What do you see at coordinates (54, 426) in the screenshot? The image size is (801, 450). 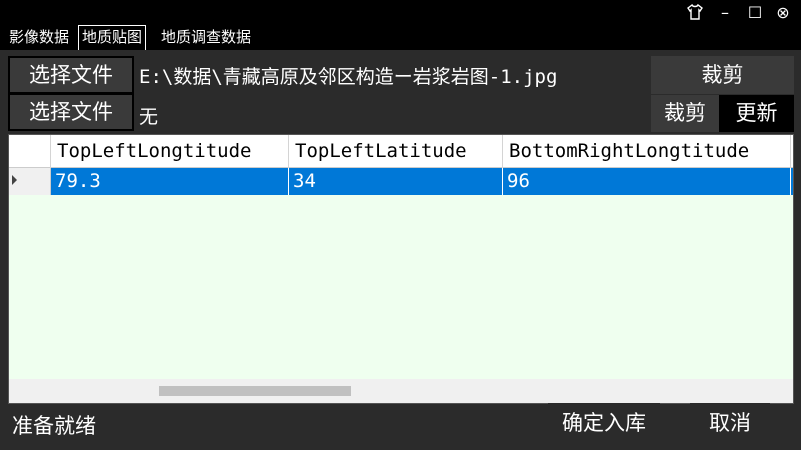 I see `status-text: 准备就绪` at bounding box center [54, 426].